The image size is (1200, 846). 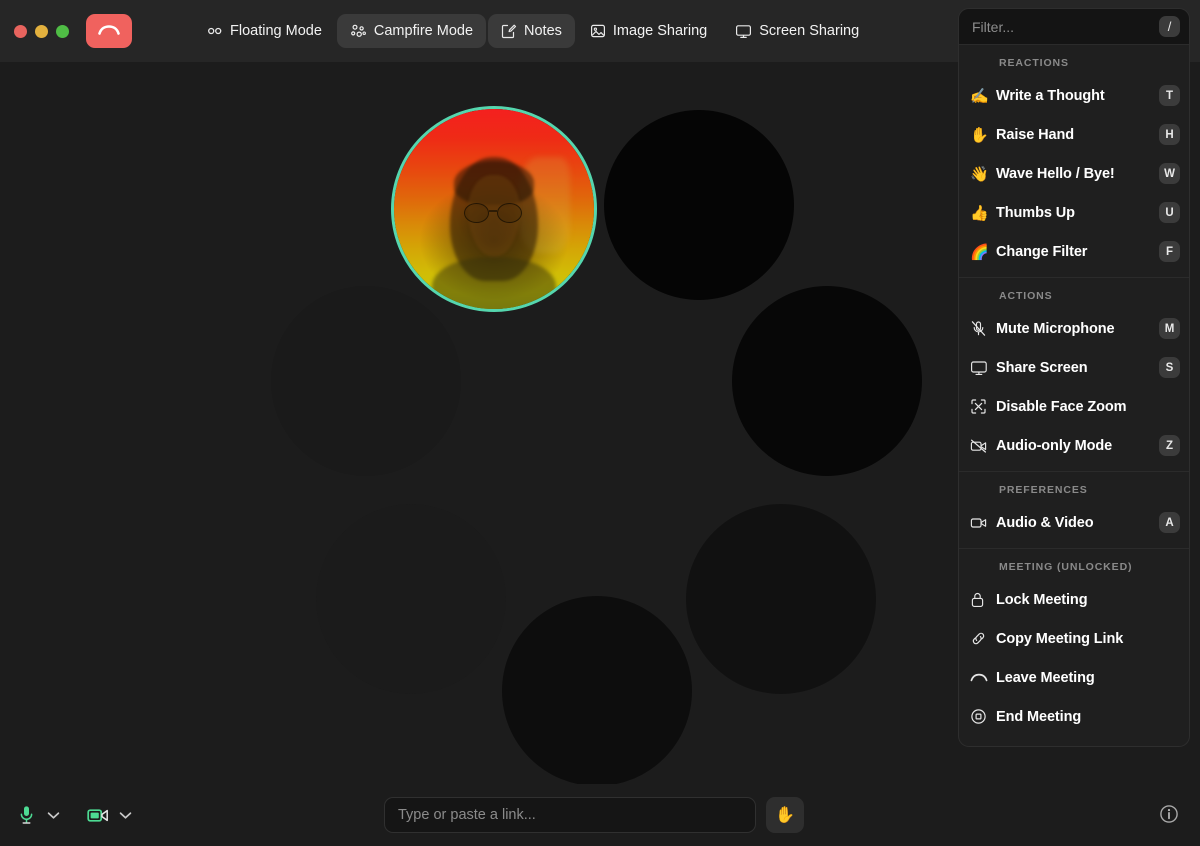 I want to click on menu-item-label: Write a Thought, so click(x=1050, y=95).